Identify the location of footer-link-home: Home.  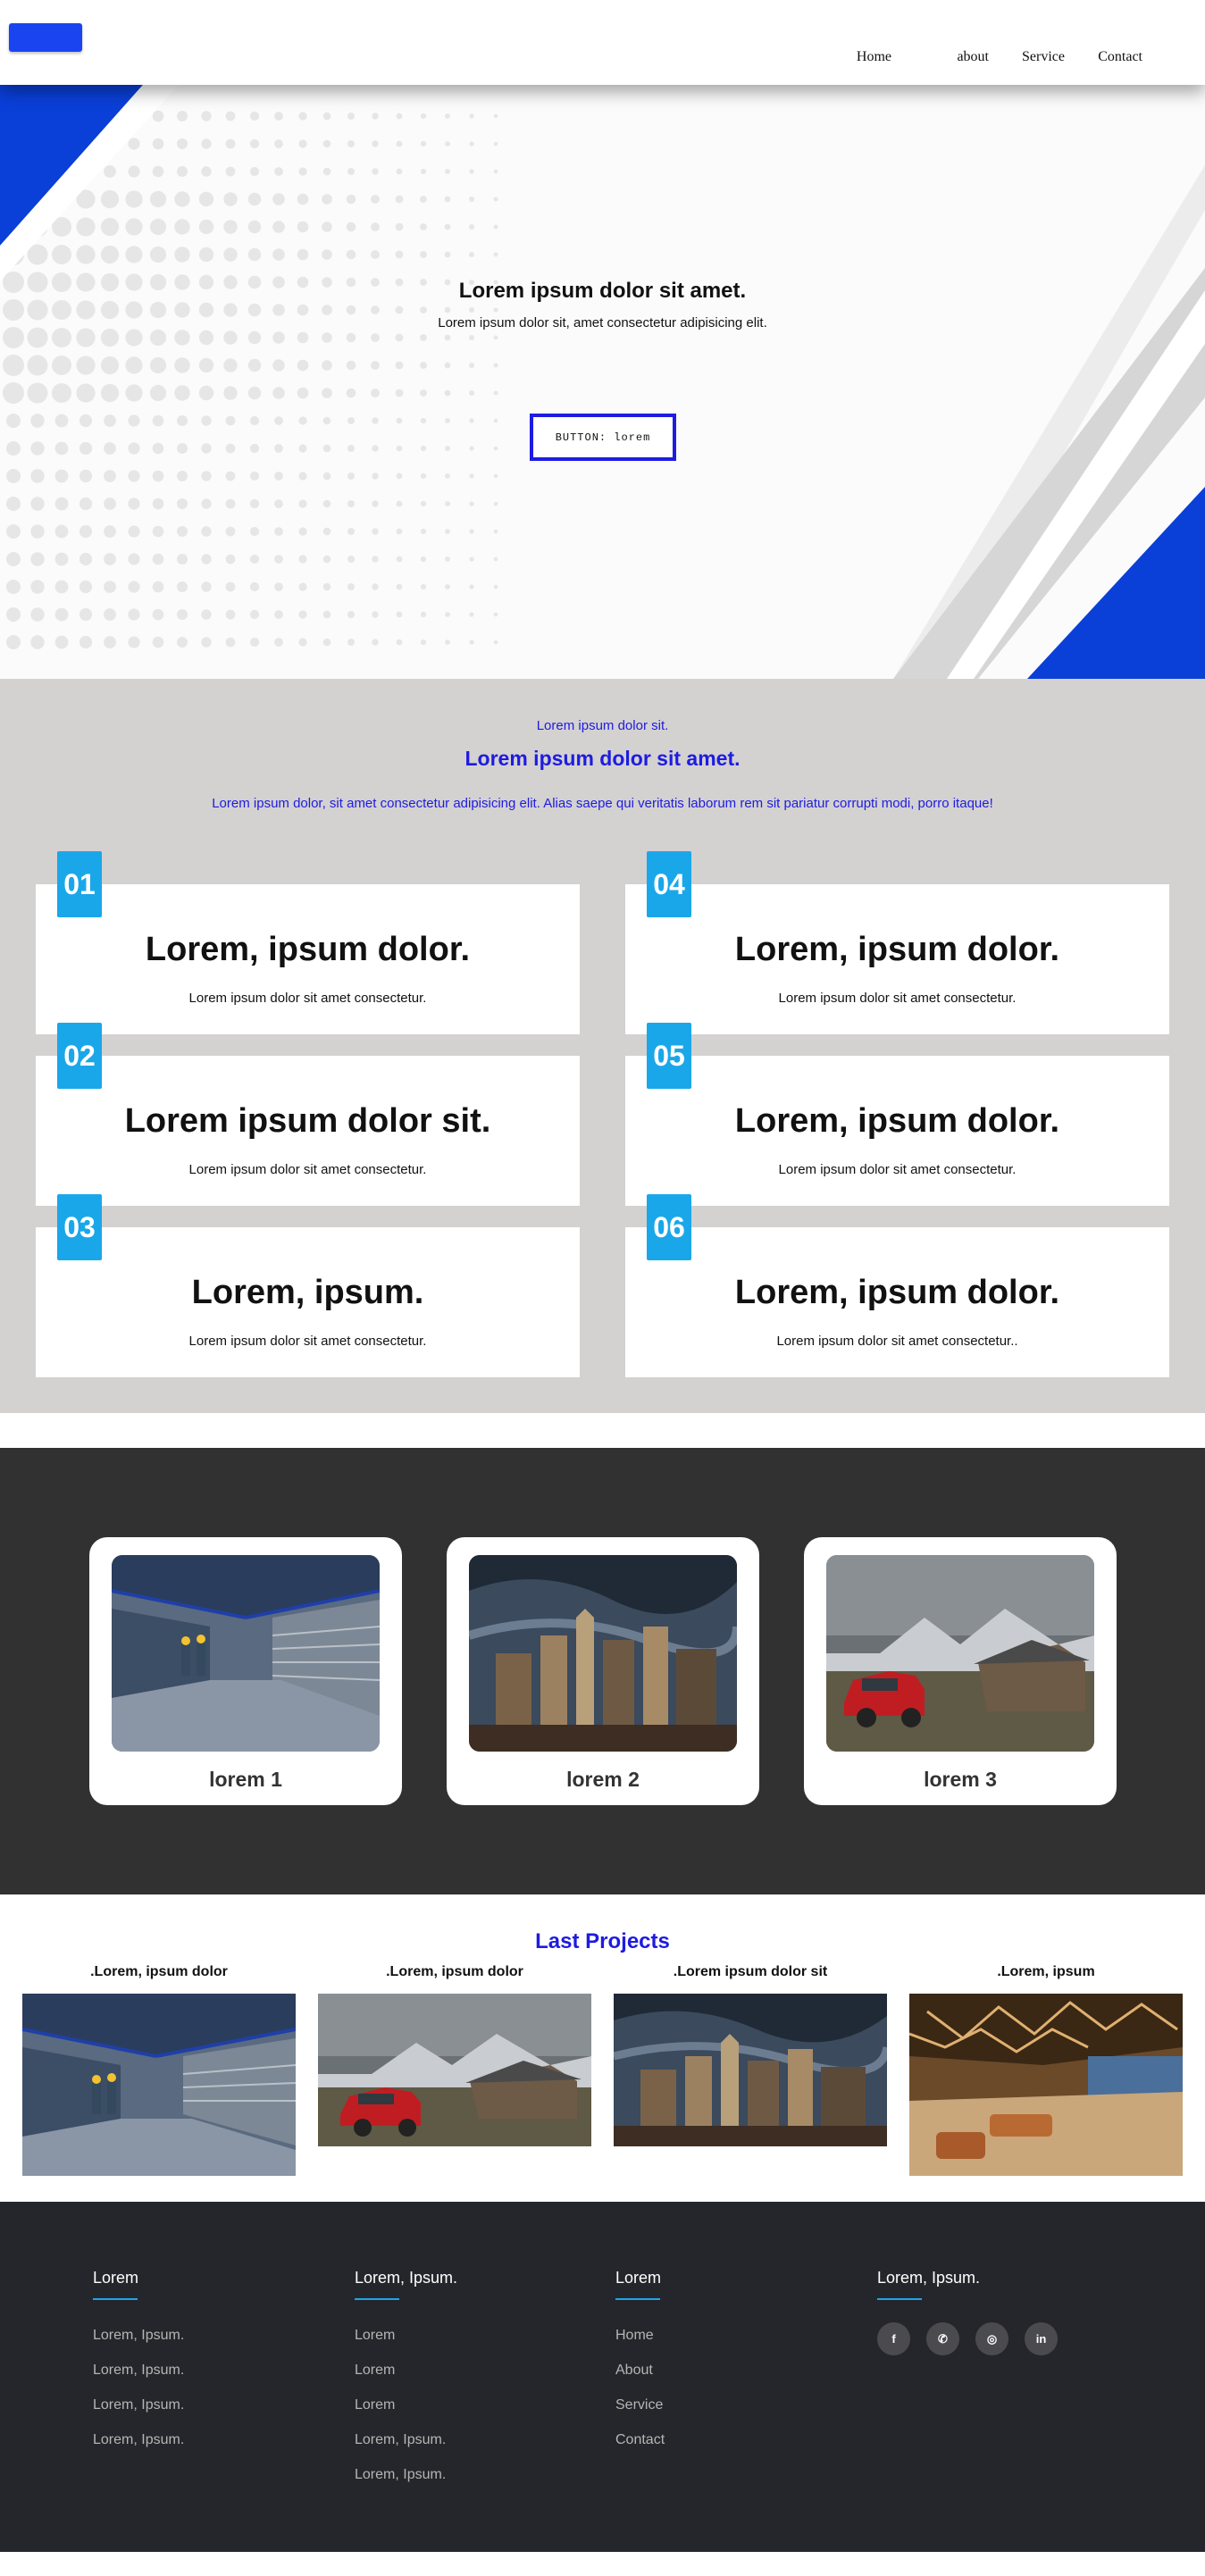
(731, 2345).